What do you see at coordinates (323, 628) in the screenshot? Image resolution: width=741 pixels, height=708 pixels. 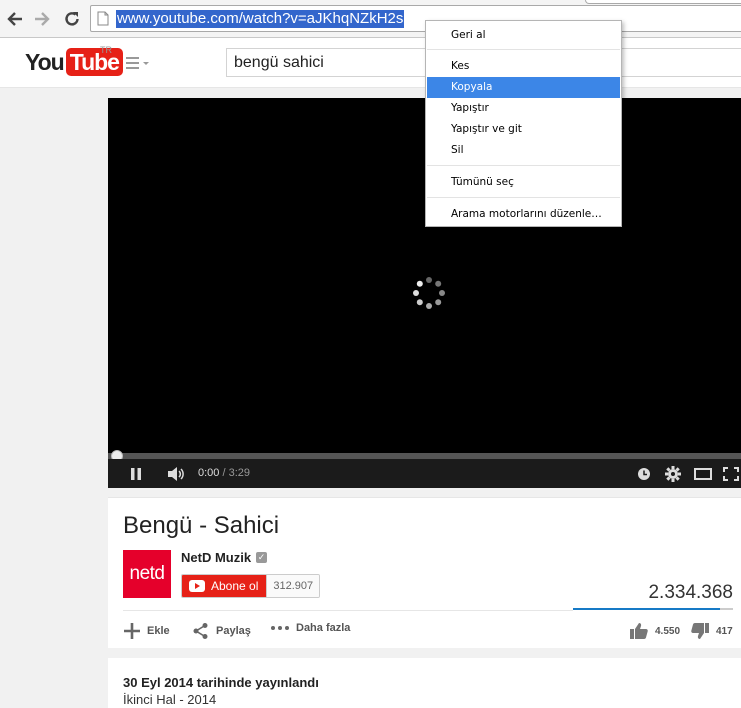 I see `more-label: Daha fazla` at bounding box center [323, 628].